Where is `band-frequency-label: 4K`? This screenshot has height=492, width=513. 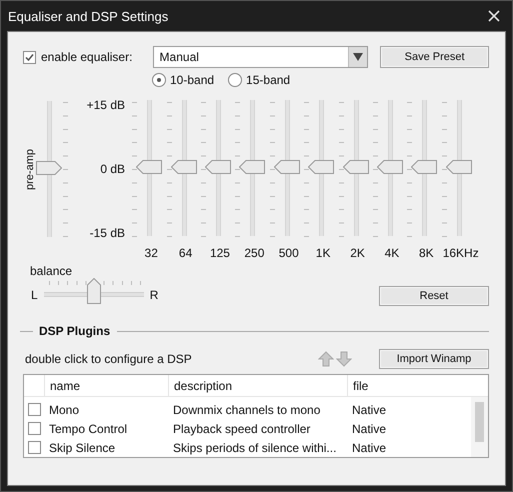
band-frequency-label: 4K is located at coordinates (392, 253).